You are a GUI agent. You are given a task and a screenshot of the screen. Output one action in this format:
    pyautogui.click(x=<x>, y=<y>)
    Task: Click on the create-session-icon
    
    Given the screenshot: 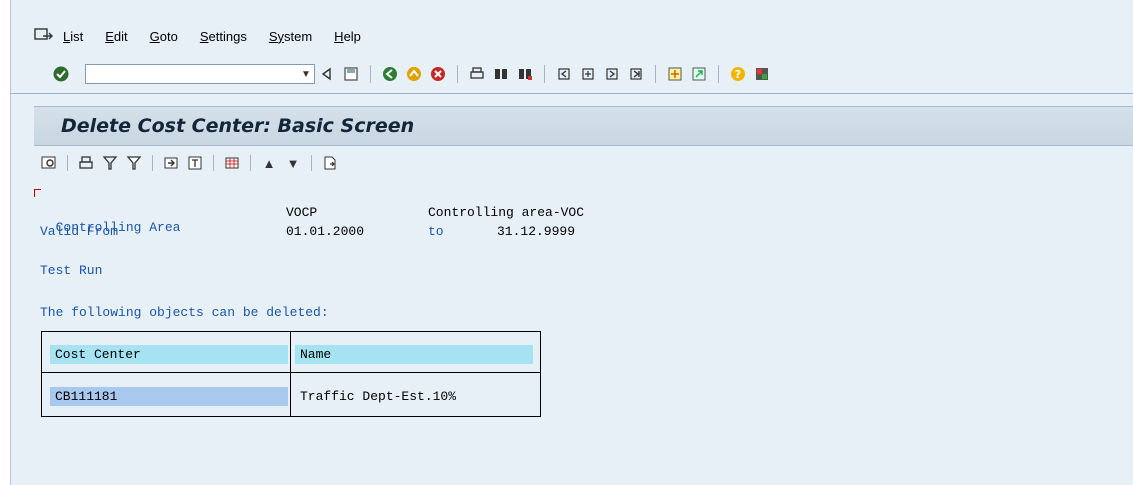 What is the action you would take?
    pyautogui.click(x=675, y=74)
    